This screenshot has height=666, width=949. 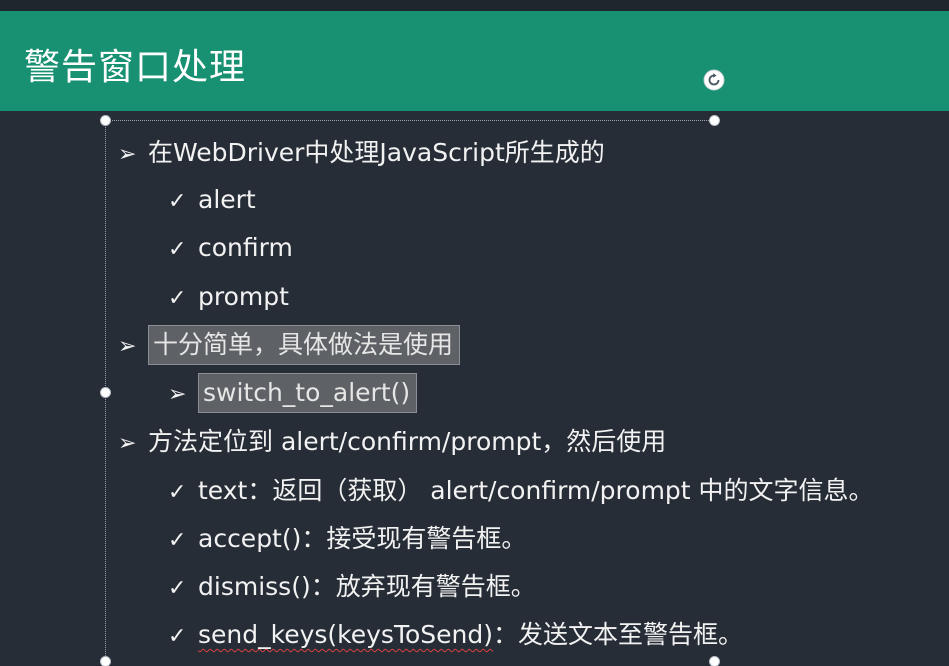 What do you see at coordinates (345, 634) in the screenshot?
I see `spellcheck-underlined-code: send_keys(keysToSend)` at bounding box center [345, 634].